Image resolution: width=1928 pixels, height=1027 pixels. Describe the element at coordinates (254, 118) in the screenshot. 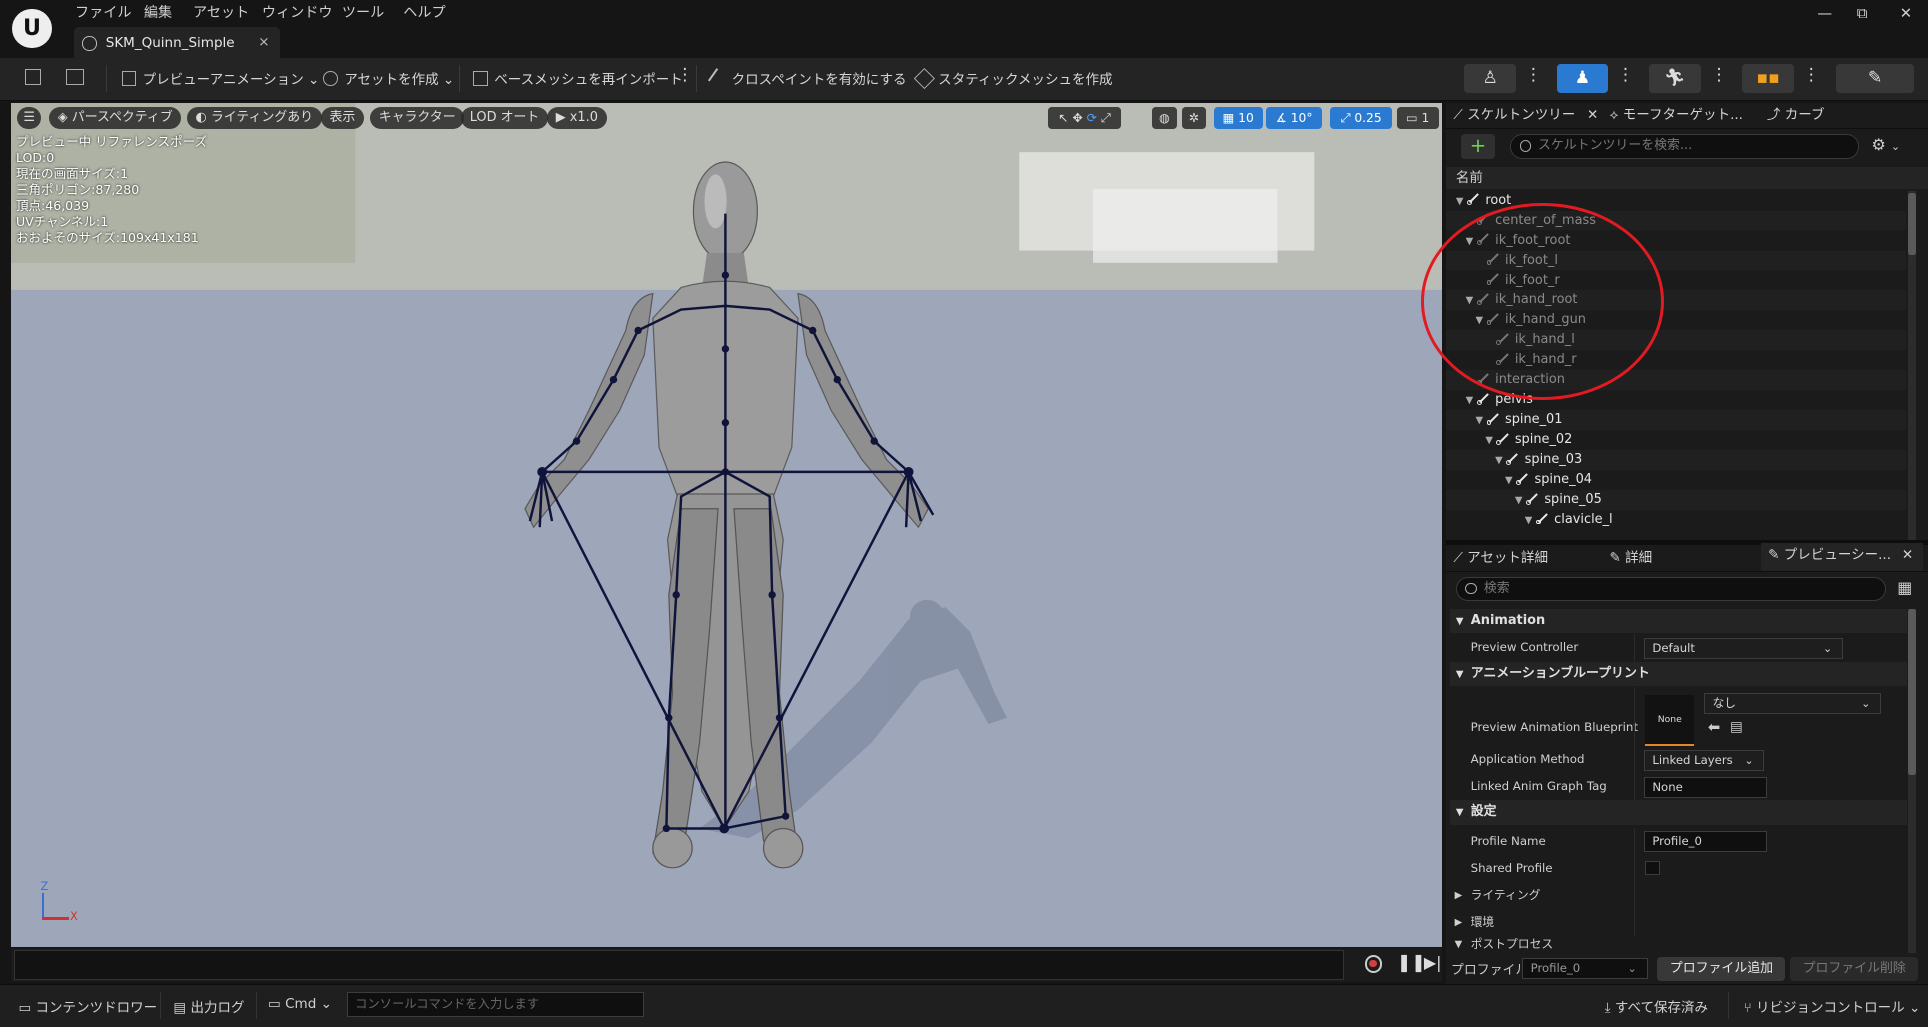

I see `lighting-mode-button: ◐ ライティングあり` at that location.